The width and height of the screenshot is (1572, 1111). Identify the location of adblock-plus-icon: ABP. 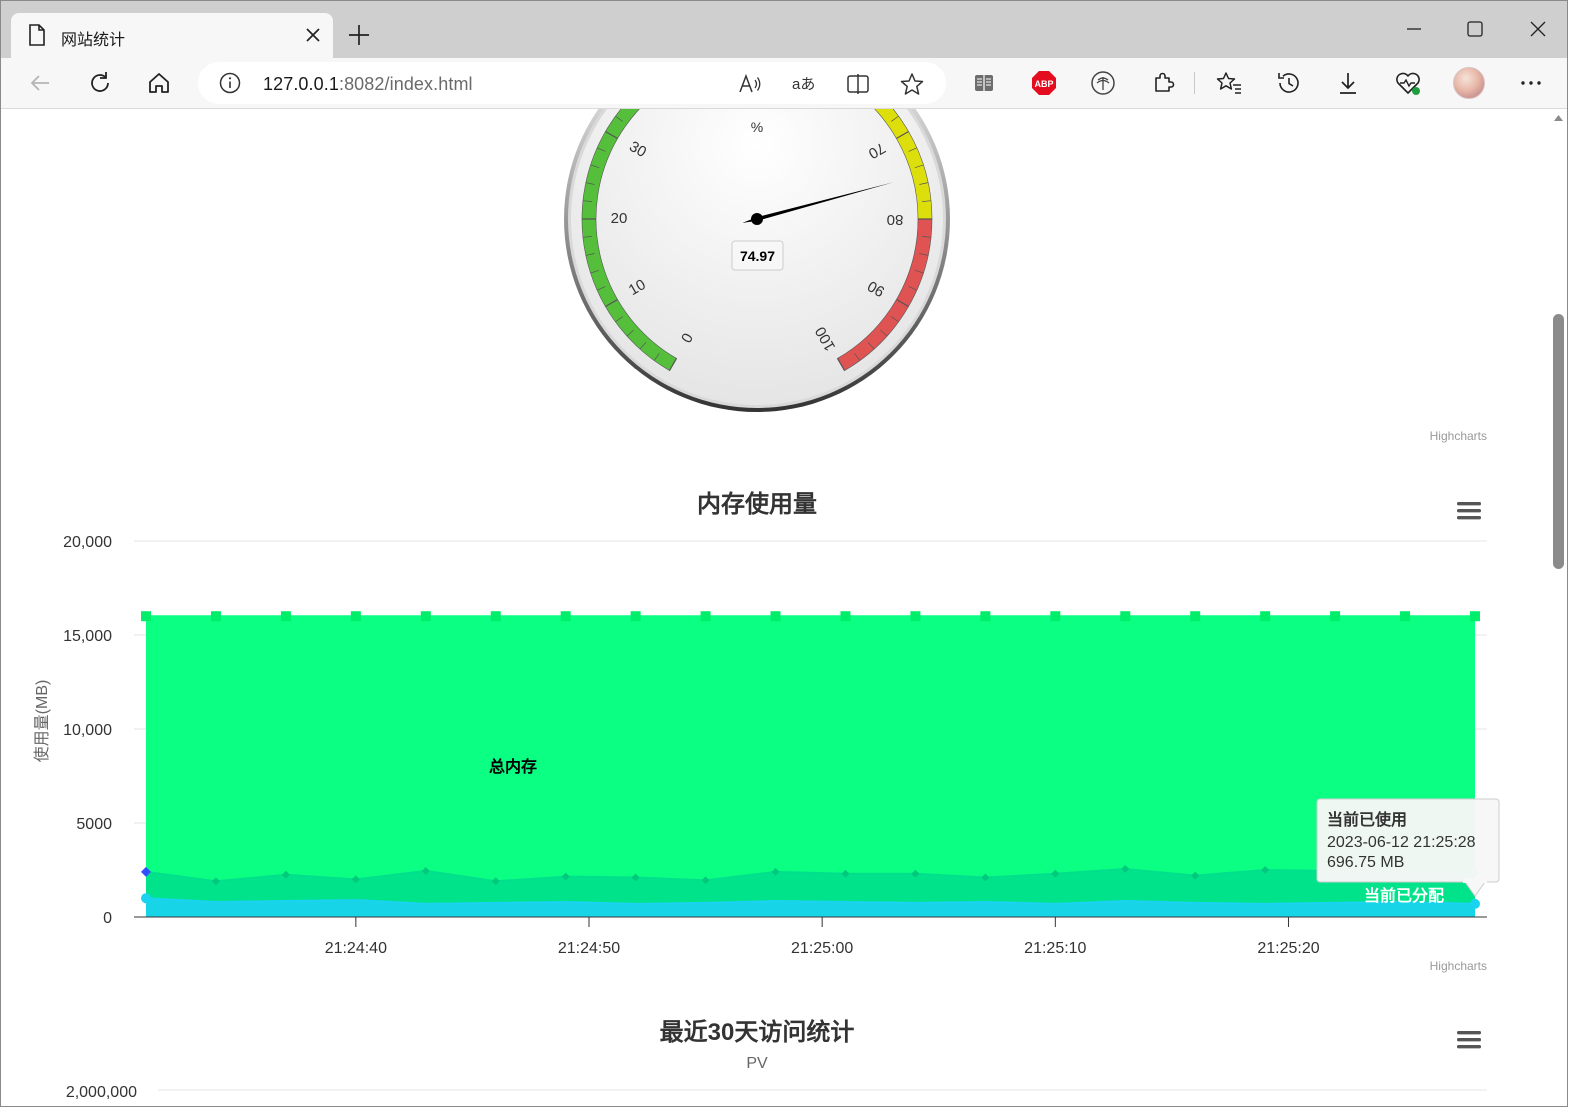
(1044, 83).